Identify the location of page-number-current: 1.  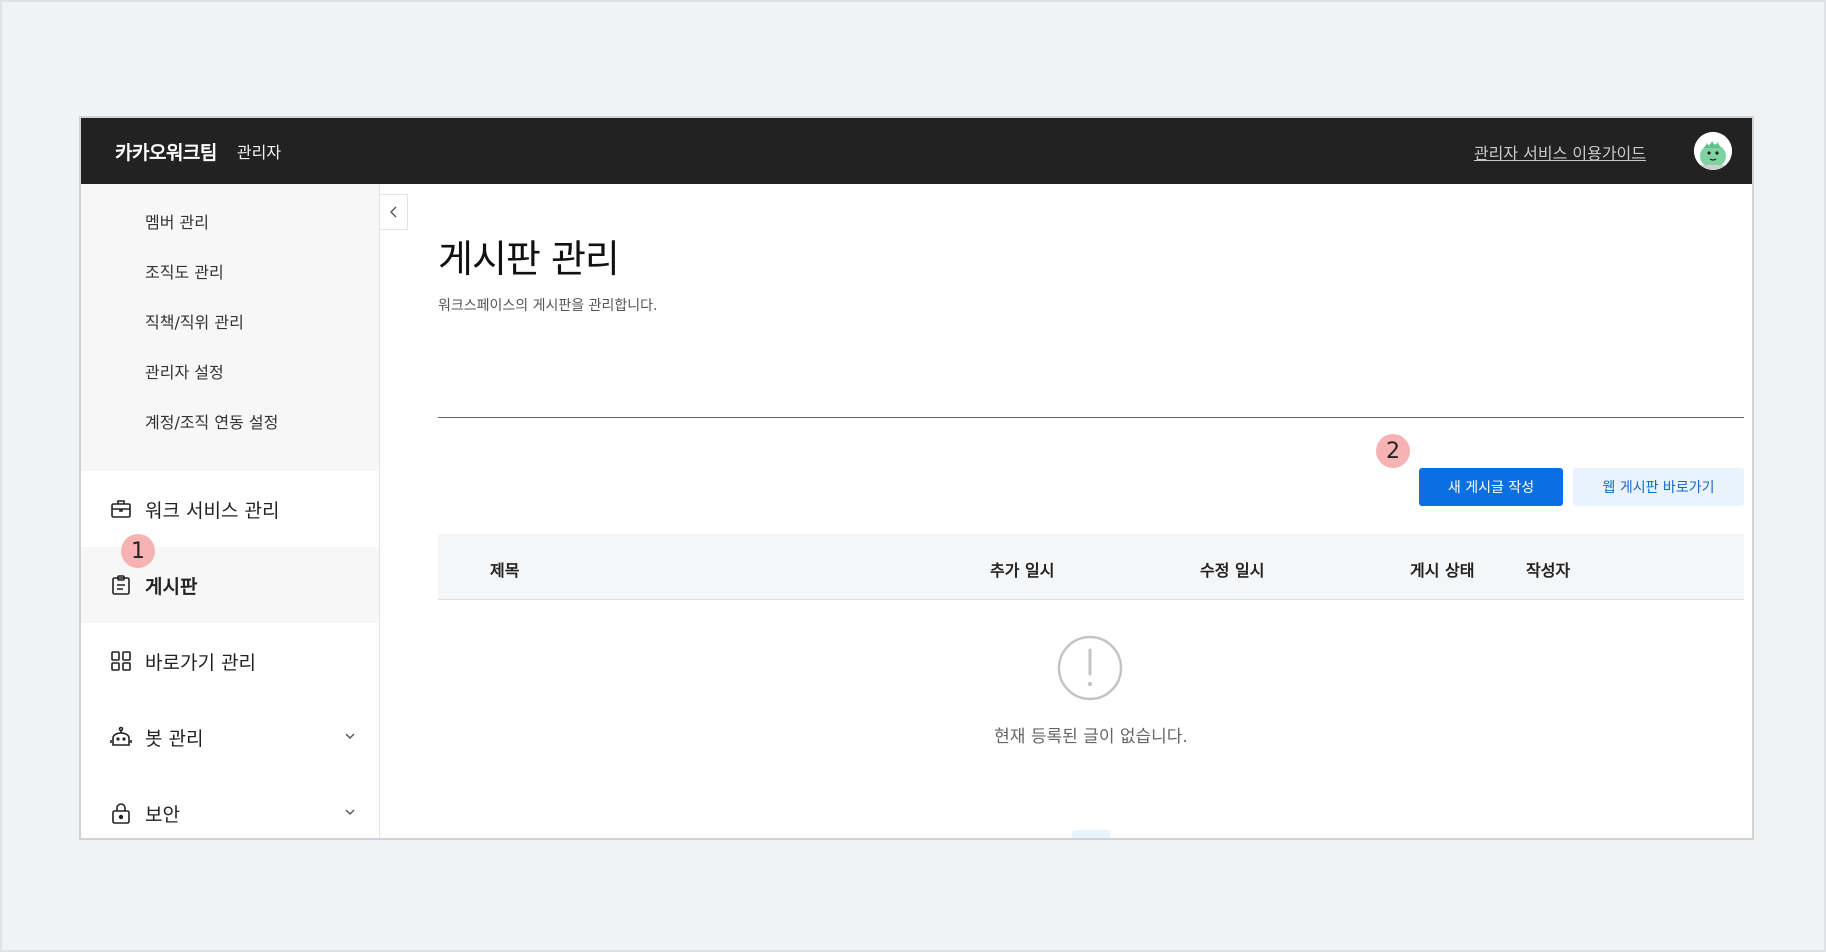
(1091, 834).